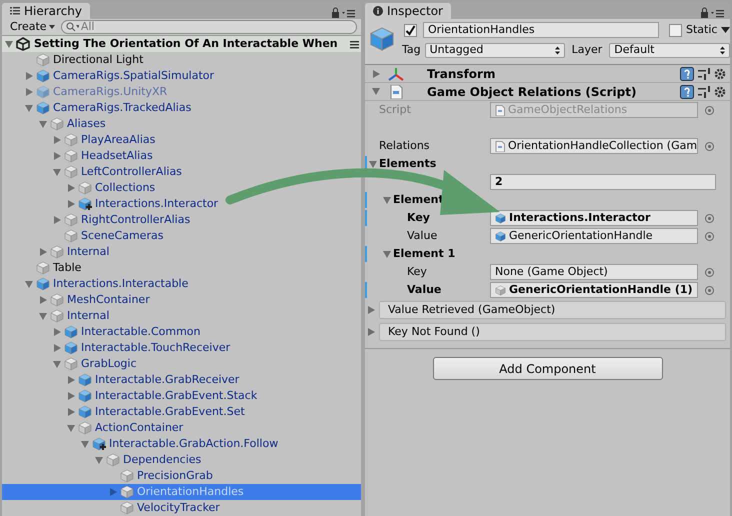  I want to click on hierarchy-item: Interactable.GrabReceiver, so click(181, 380).